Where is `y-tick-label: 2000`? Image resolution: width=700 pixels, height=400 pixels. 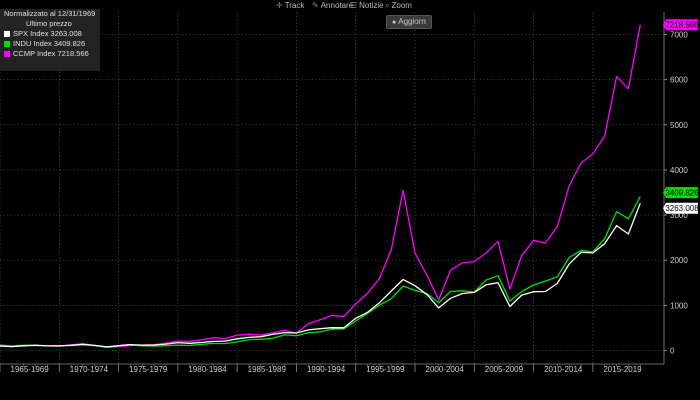
y-tick-label: 2000 is located at coordinates (679, 260).